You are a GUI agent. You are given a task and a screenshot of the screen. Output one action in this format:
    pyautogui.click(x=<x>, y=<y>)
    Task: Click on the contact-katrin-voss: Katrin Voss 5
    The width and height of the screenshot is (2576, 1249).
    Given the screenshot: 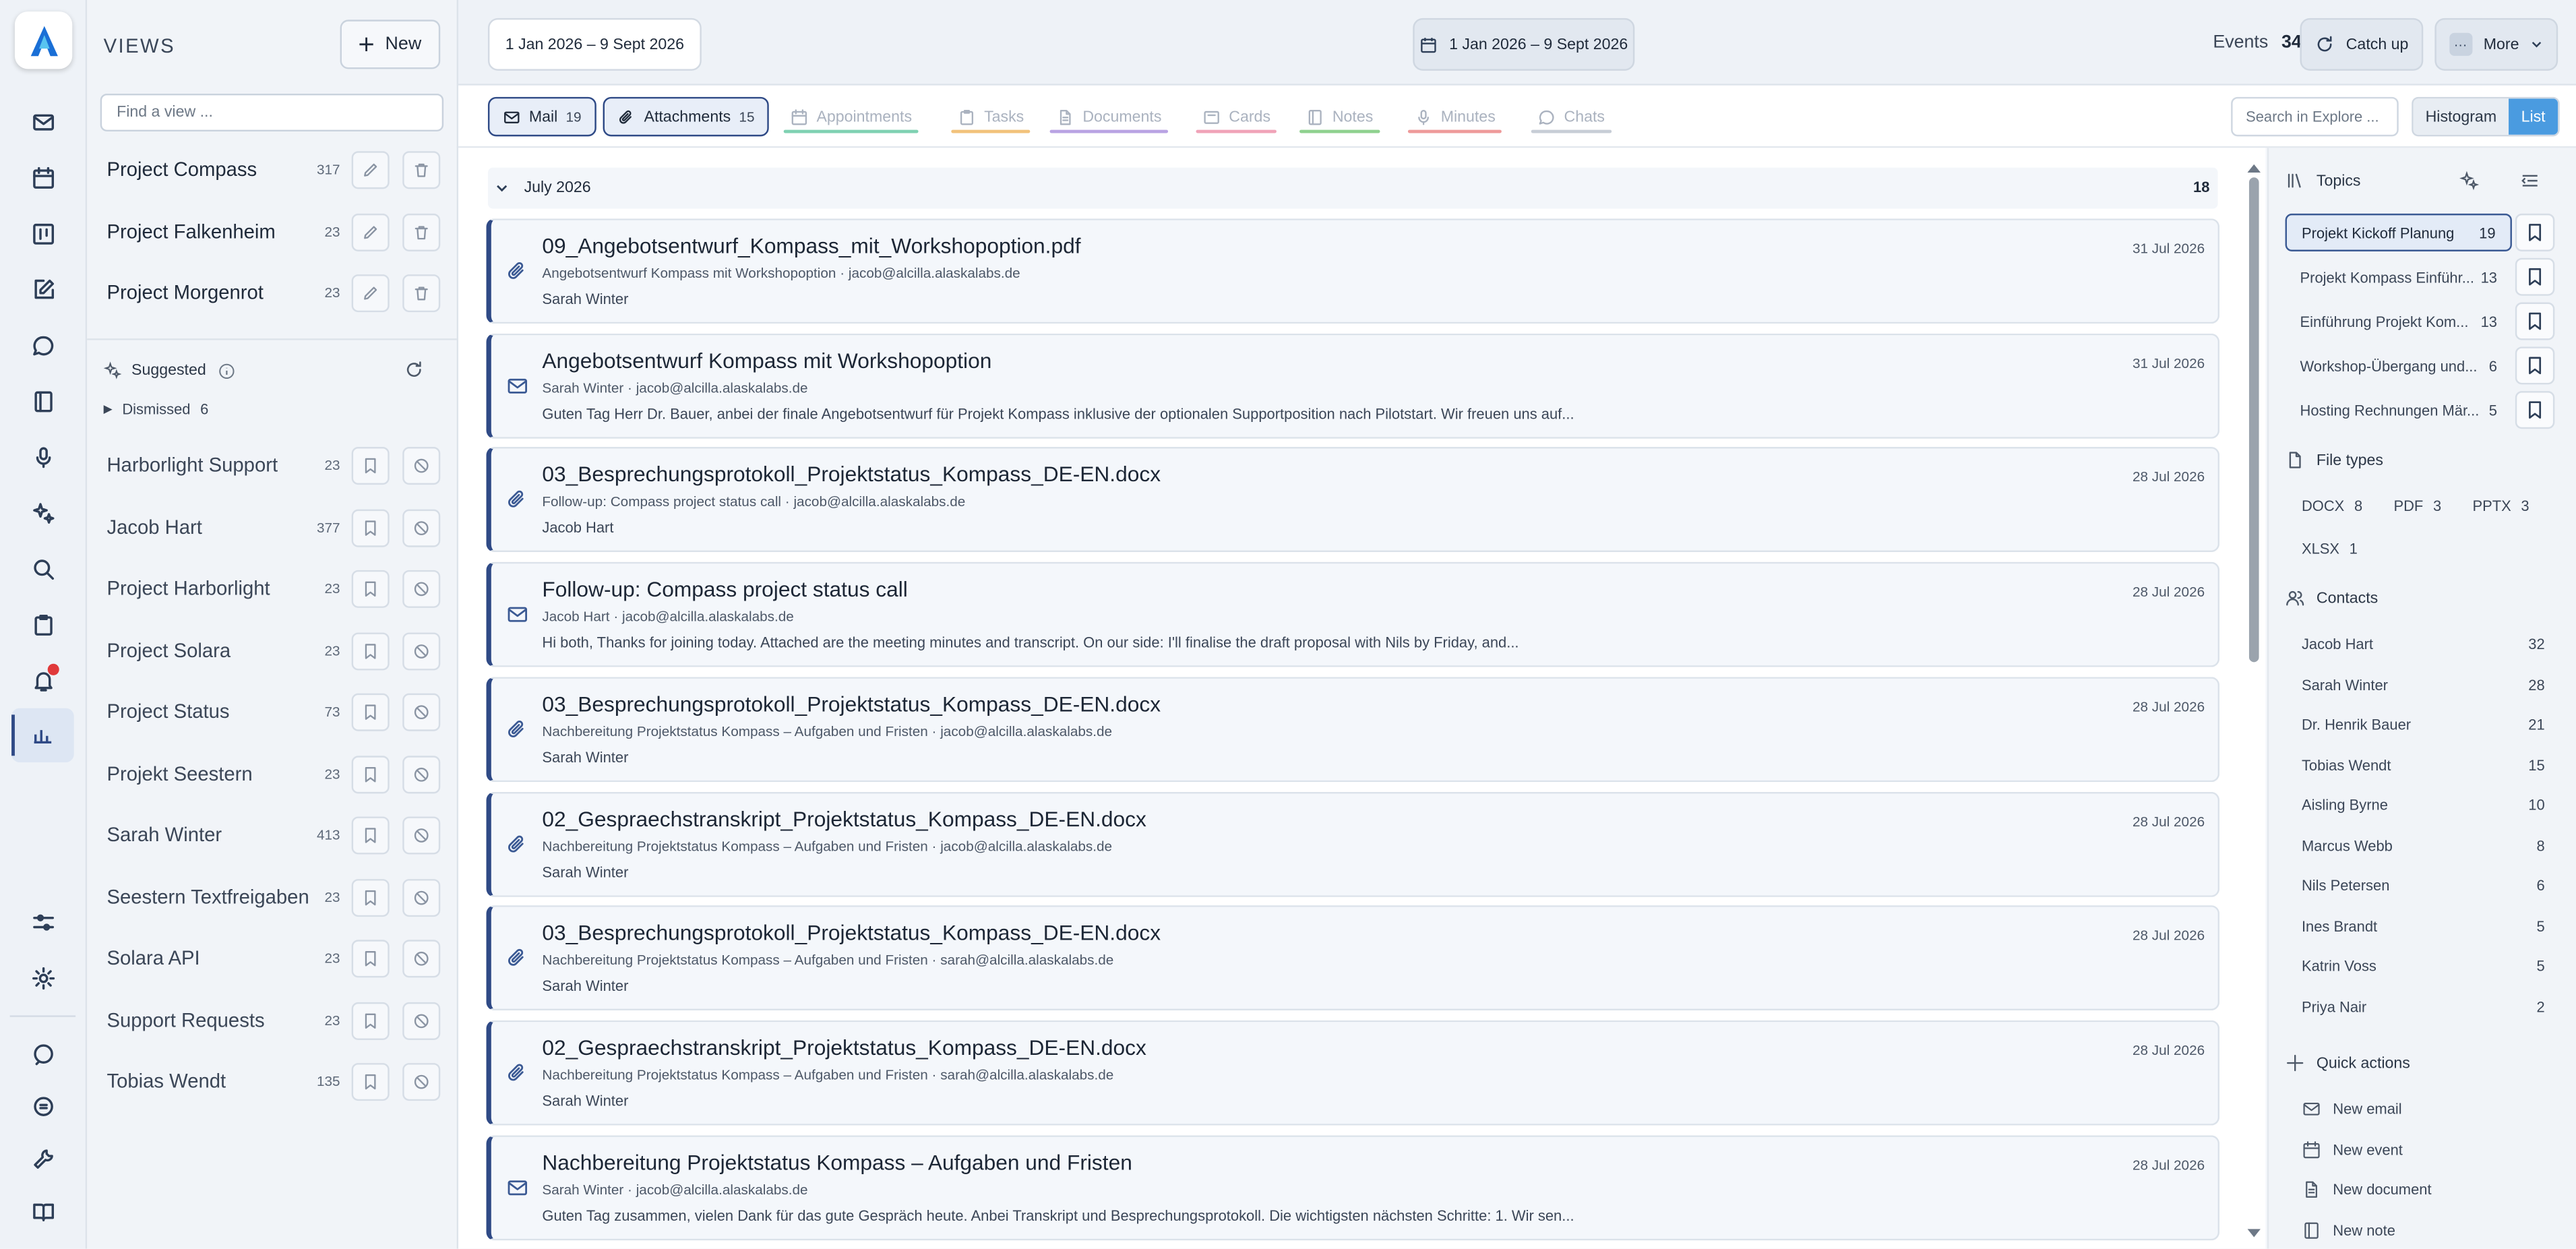 What is the action you would take?
    pyautogui.click(x=2424, y=966)
    